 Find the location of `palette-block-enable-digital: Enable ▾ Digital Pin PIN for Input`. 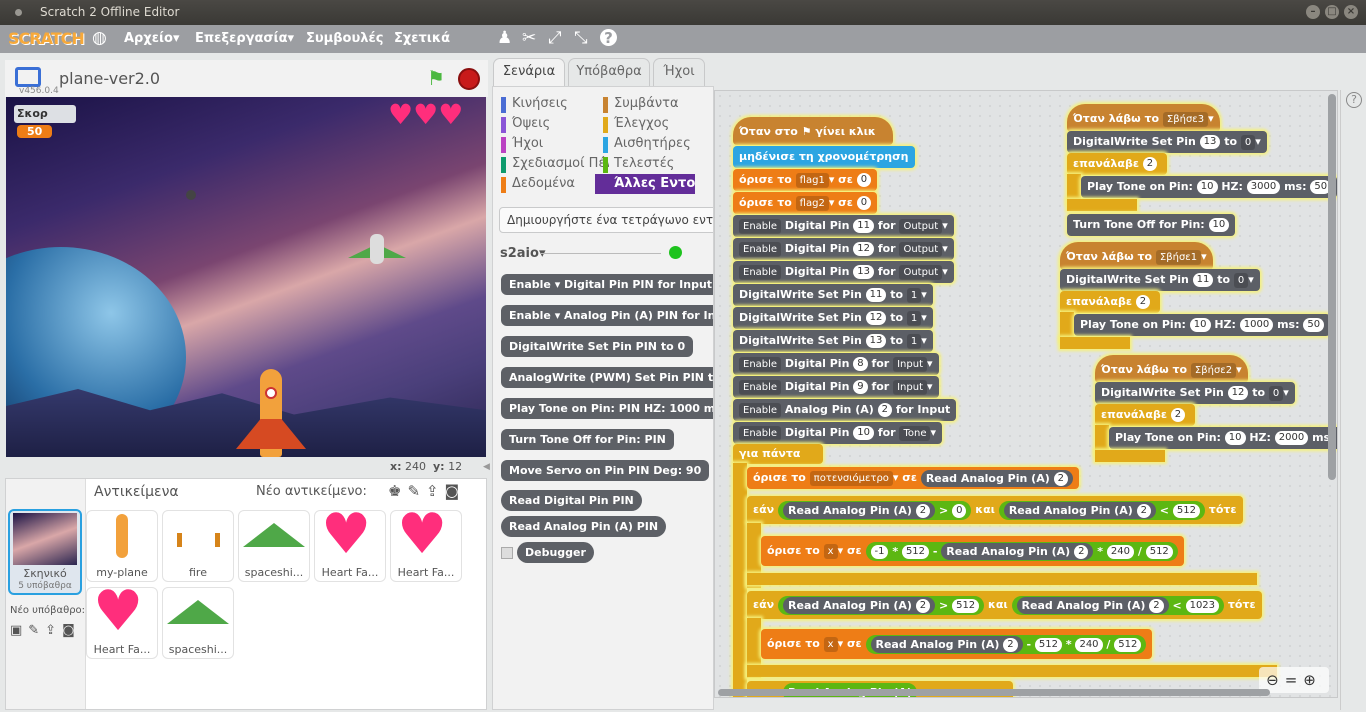

palette-block-enable-digital: Enable ▾ Digital Pin PIN for Input is located at coordinates (607, 284).